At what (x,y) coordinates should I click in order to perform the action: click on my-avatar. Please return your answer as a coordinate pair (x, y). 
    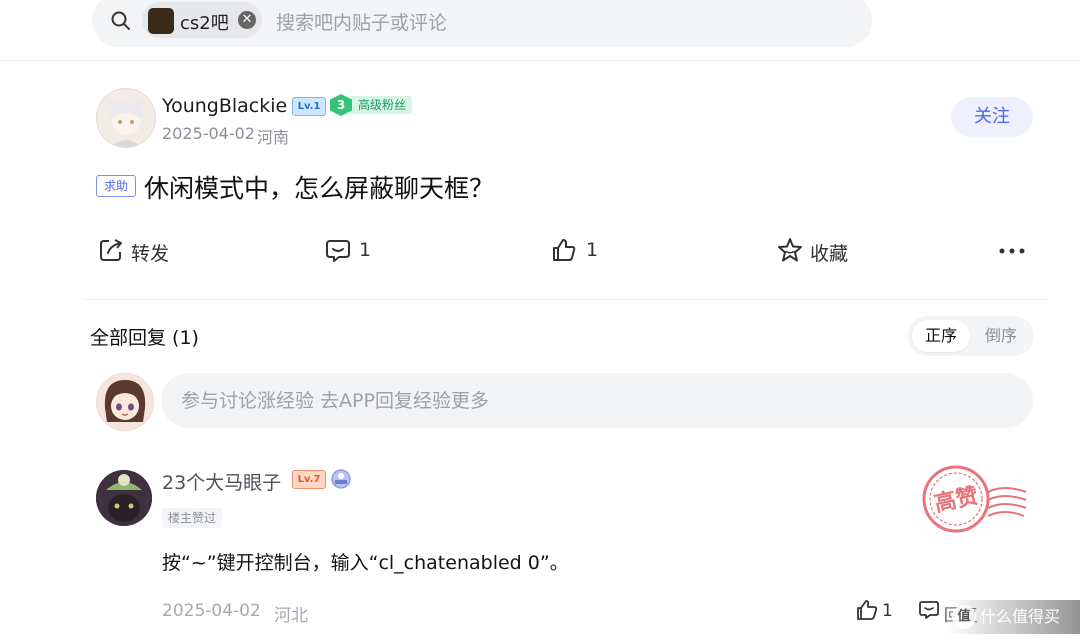
    Looking at the image, I should click on (125, 402).